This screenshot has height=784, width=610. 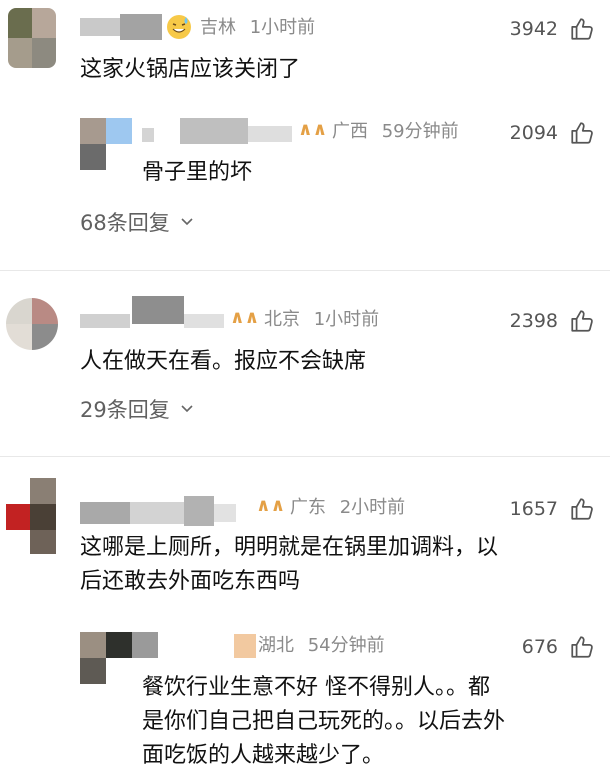 What do you see at coordinates (125, 223) in the screenshot?
I see `replies-count: 68条回复` at bounding box center [125, 223].